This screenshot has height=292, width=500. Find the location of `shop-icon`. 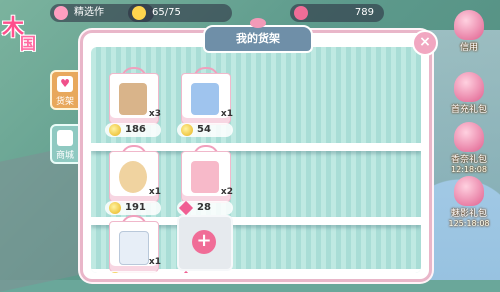

shop-icon is located at coordinates (65, 138).